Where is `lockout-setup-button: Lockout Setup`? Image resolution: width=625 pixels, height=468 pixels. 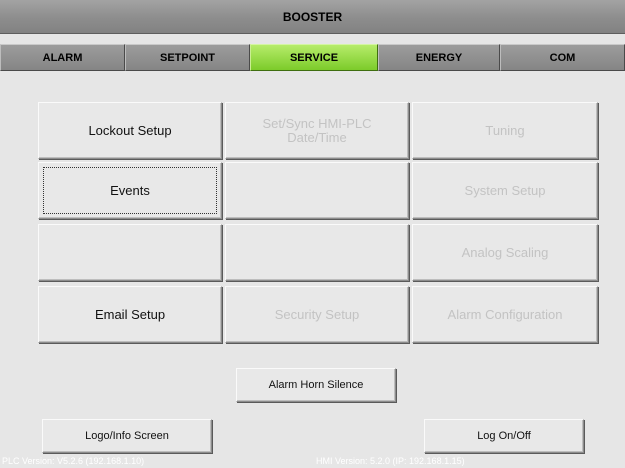 lockout-setup-button: Lockout Setup is located at coordinates (130, 130).